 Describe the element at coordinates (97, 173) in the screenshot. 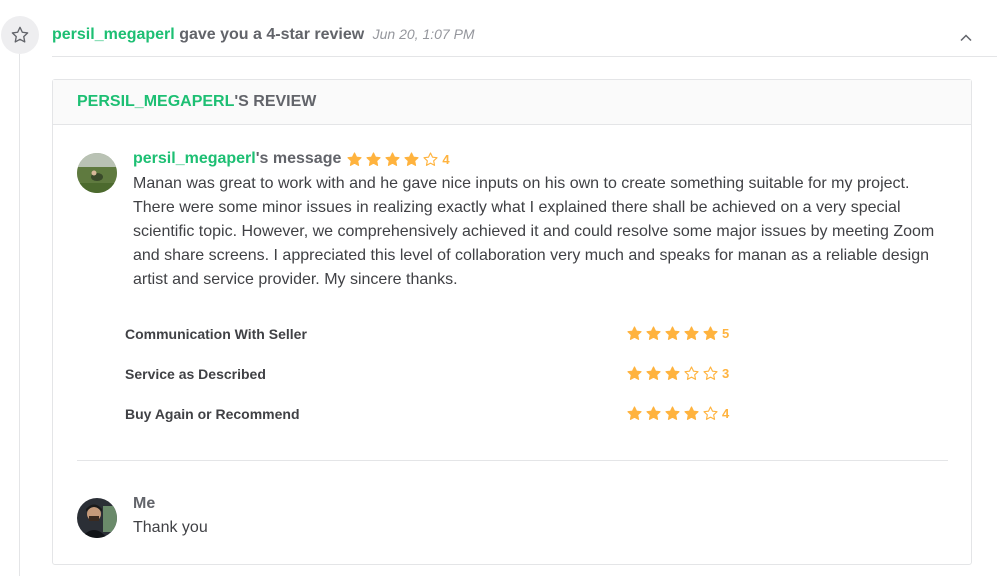

I see `buyer-avatar` at that location.